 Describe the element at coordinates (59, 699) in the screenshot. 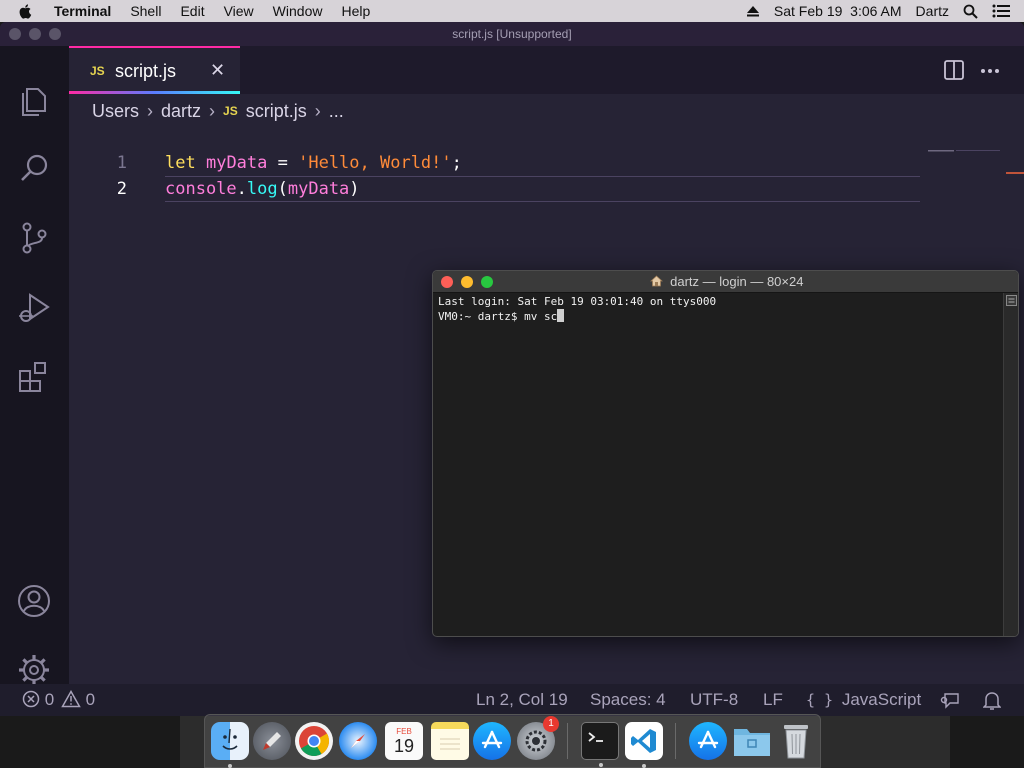

I see `problems-status: 0 0` at that location.